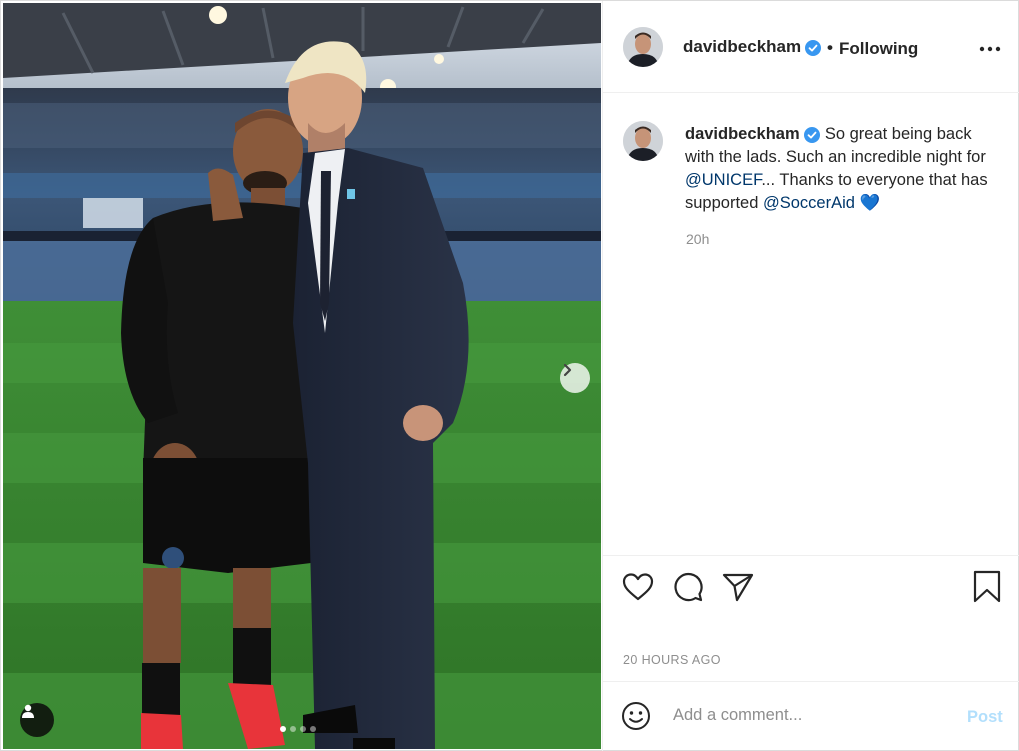 This screenshot has width=1019, height=751. I want to click on share-button, so click(738, 589).